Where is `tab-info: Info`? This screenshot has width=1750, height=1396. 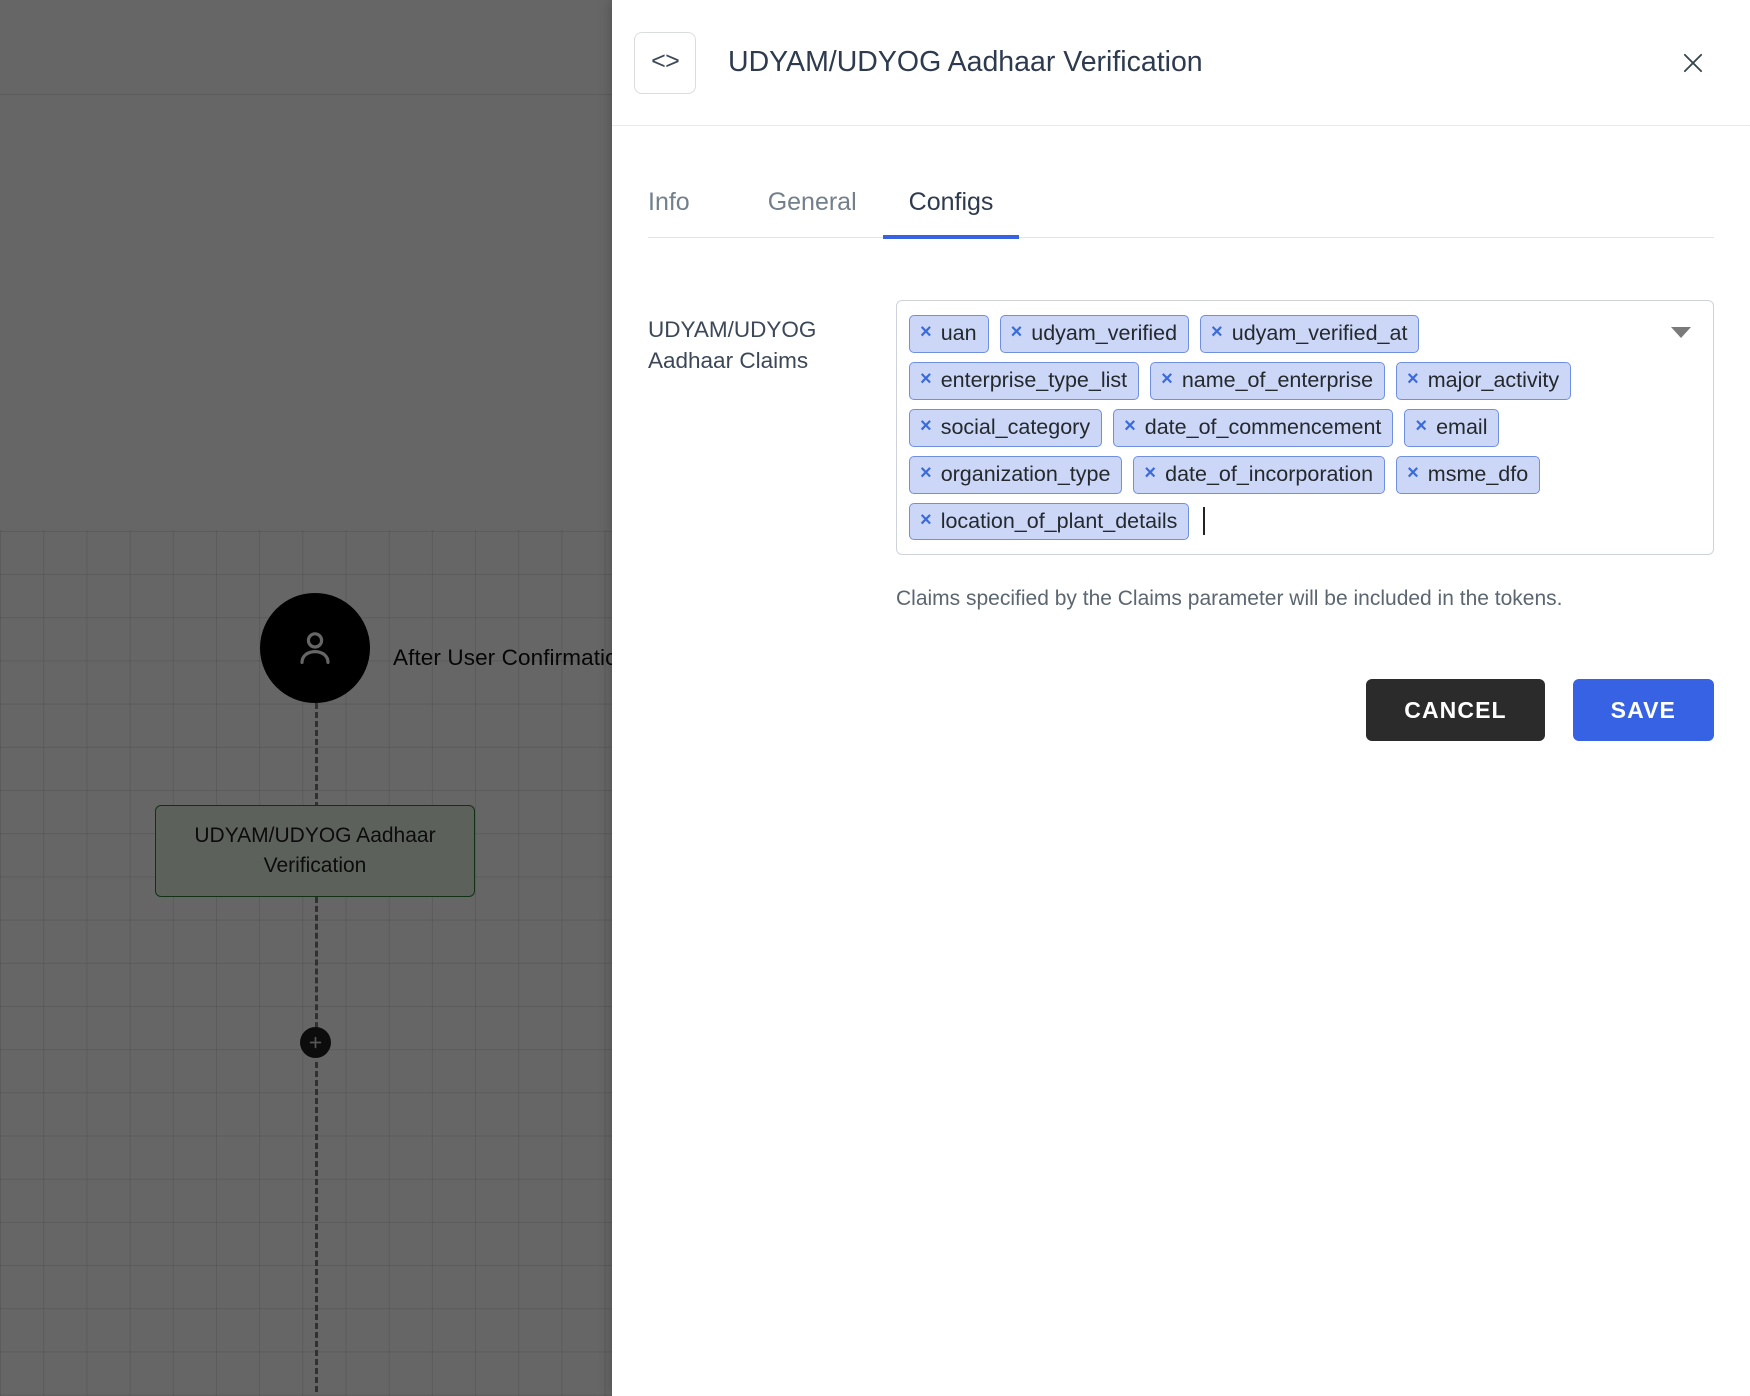
tab-info: Info is located at coordinates (682, 212).